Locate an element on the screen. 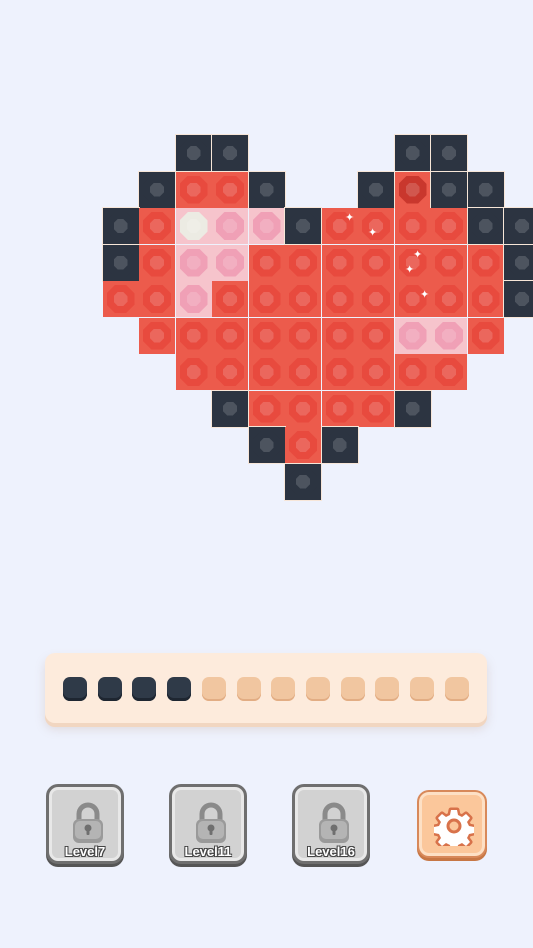 The image size is (533, 948). white-gem is located at coordinates (193, 226).